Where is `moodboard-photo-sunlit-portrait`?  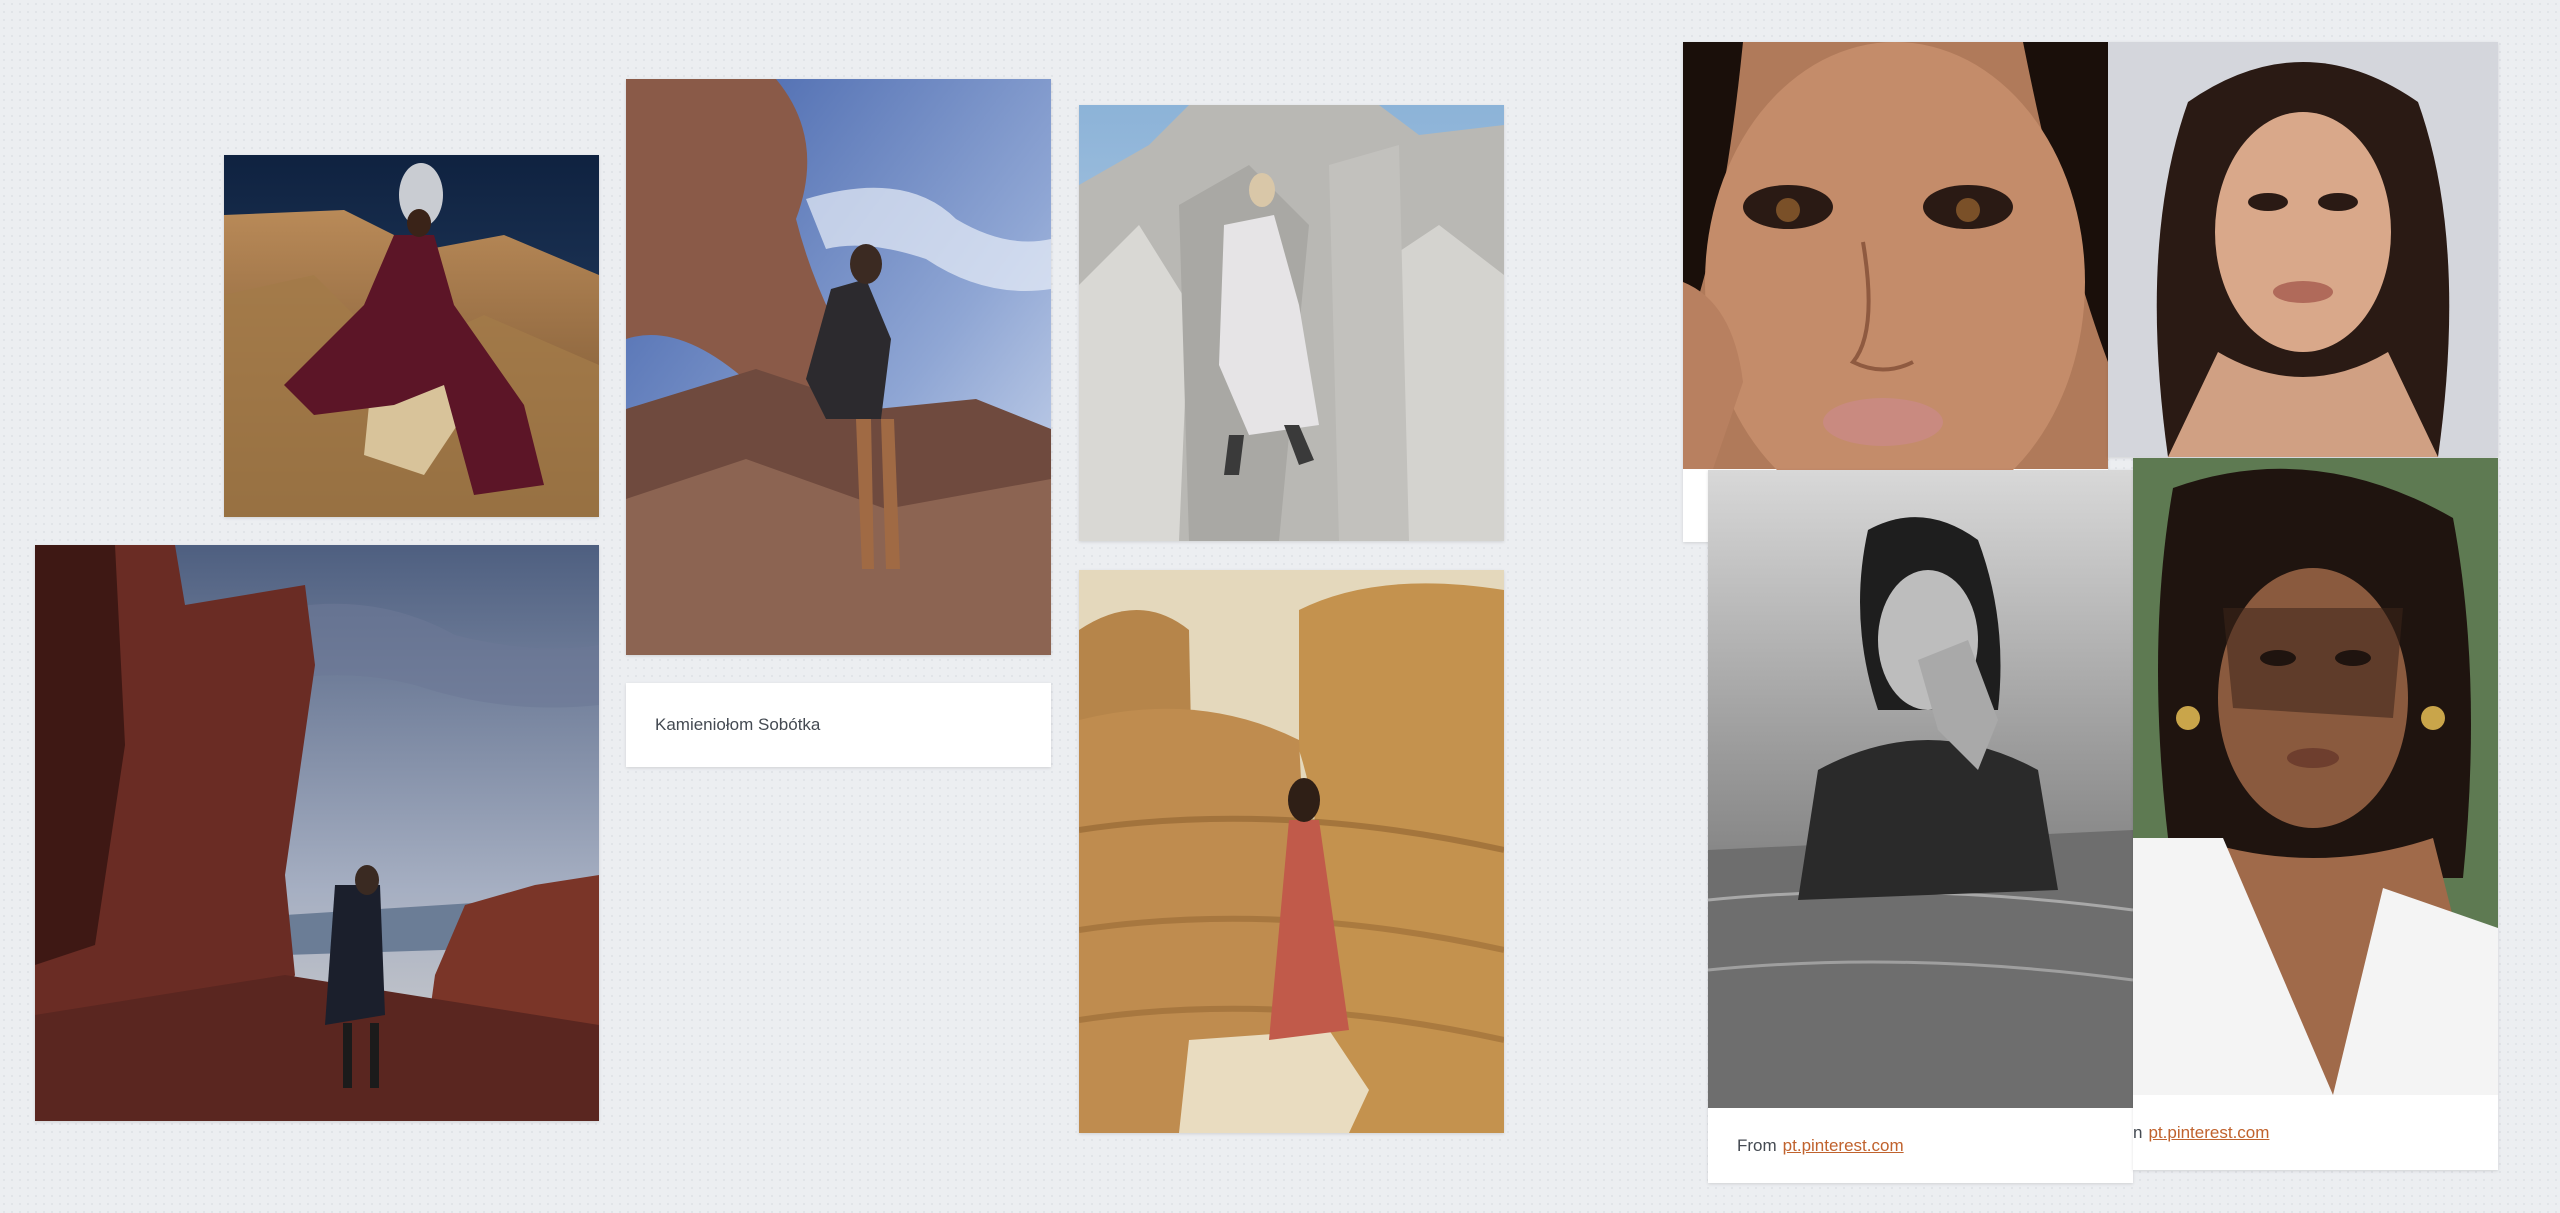
moodboard-photo-sunlit-portrait is located at coordinates (2315, 776).